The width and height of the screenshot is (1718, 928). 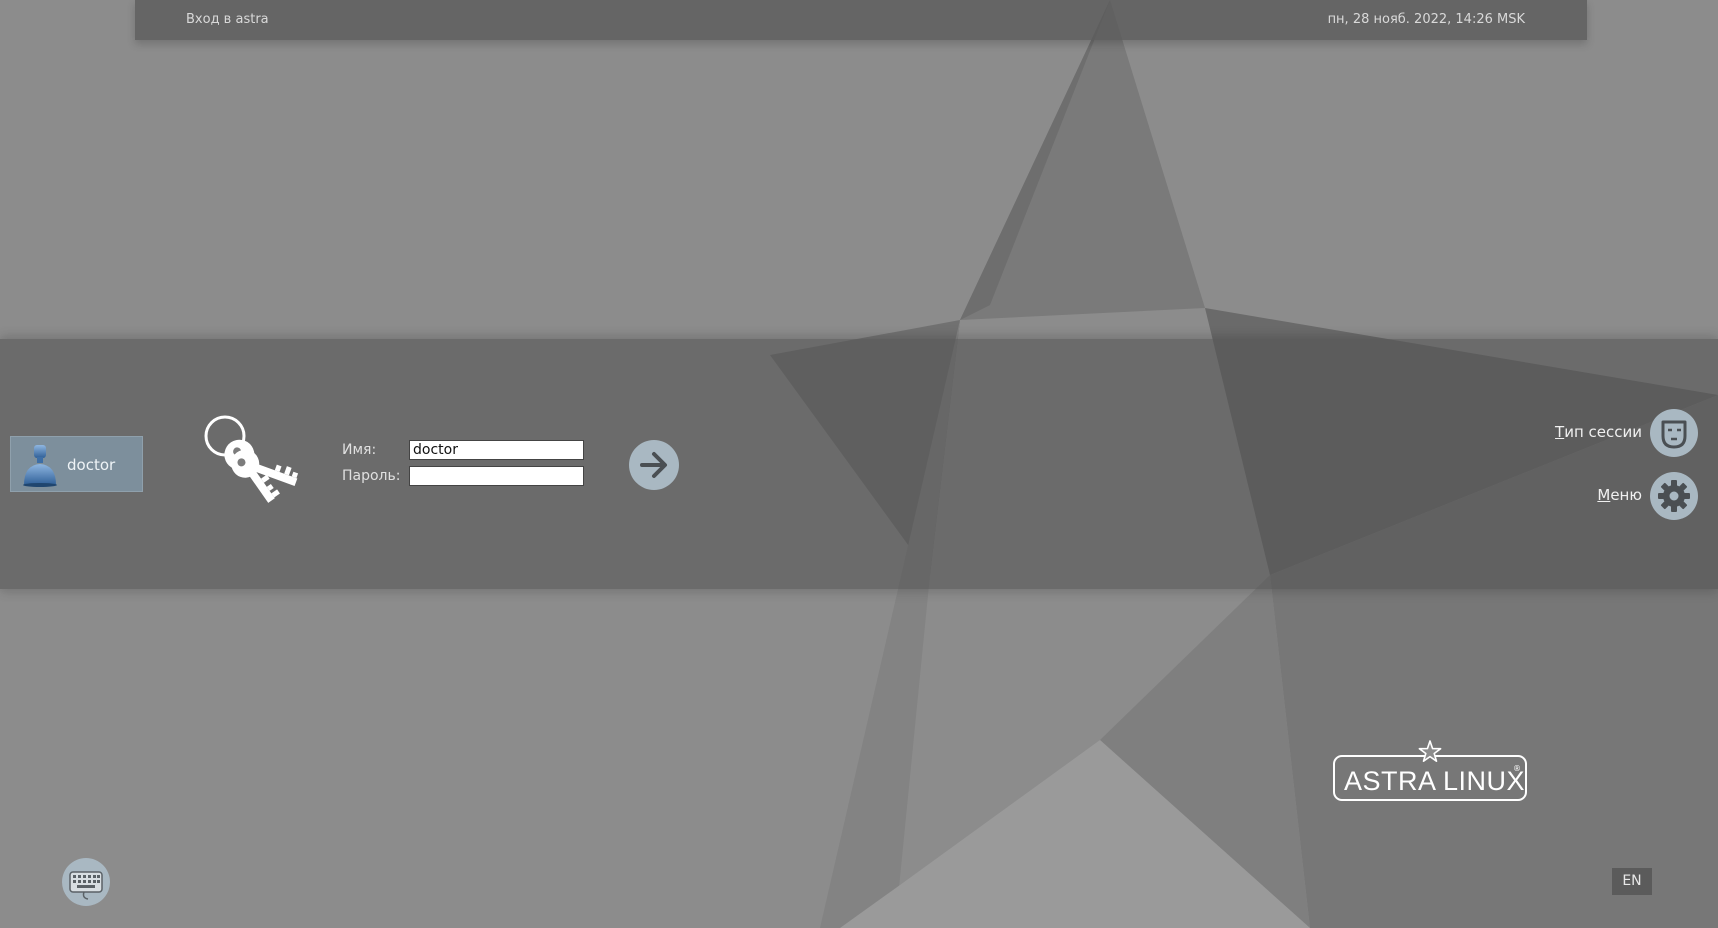 I want to click on arrow-right-icon, so click(x=653, y=465).